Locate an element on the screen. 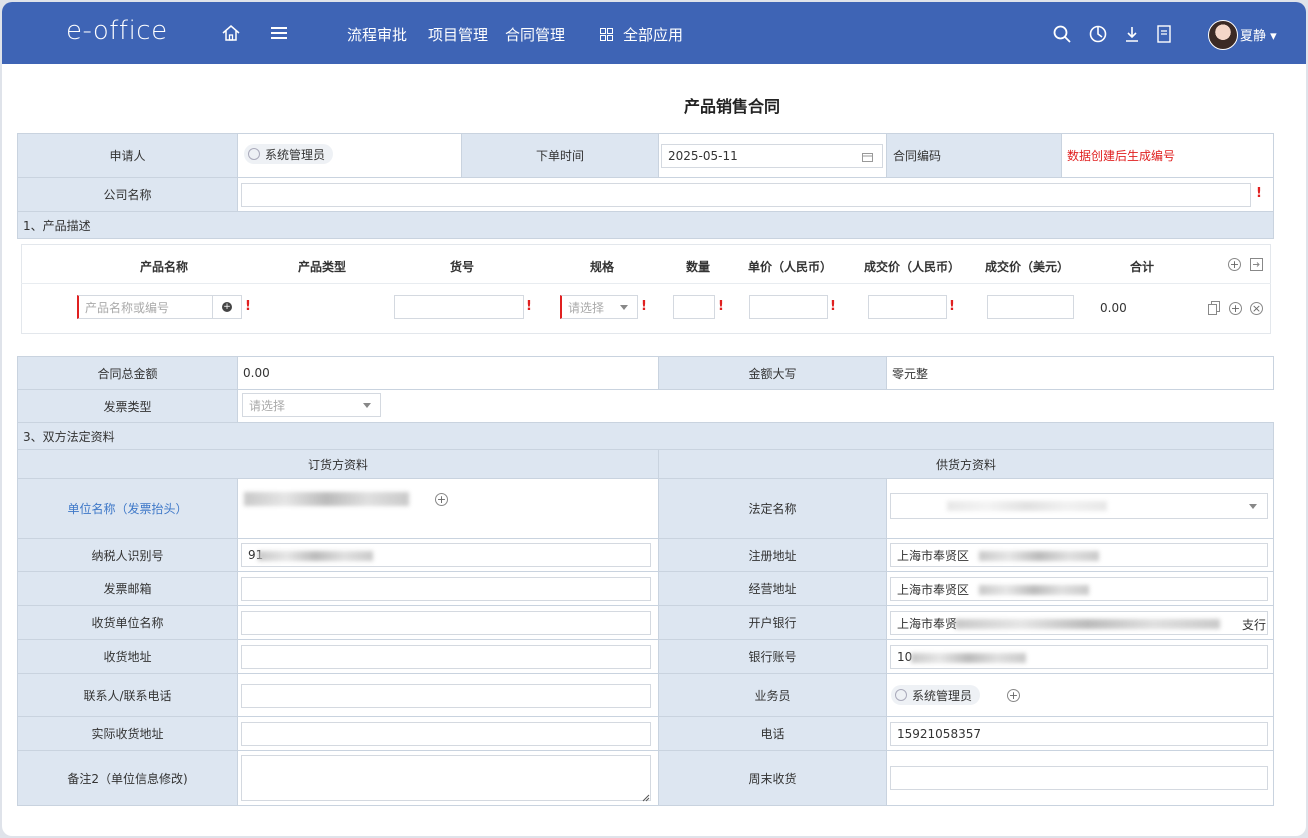 Image resolution: width=1308 pixels, height=838 pixels. quantity-input is located at coordinates (694, 307).